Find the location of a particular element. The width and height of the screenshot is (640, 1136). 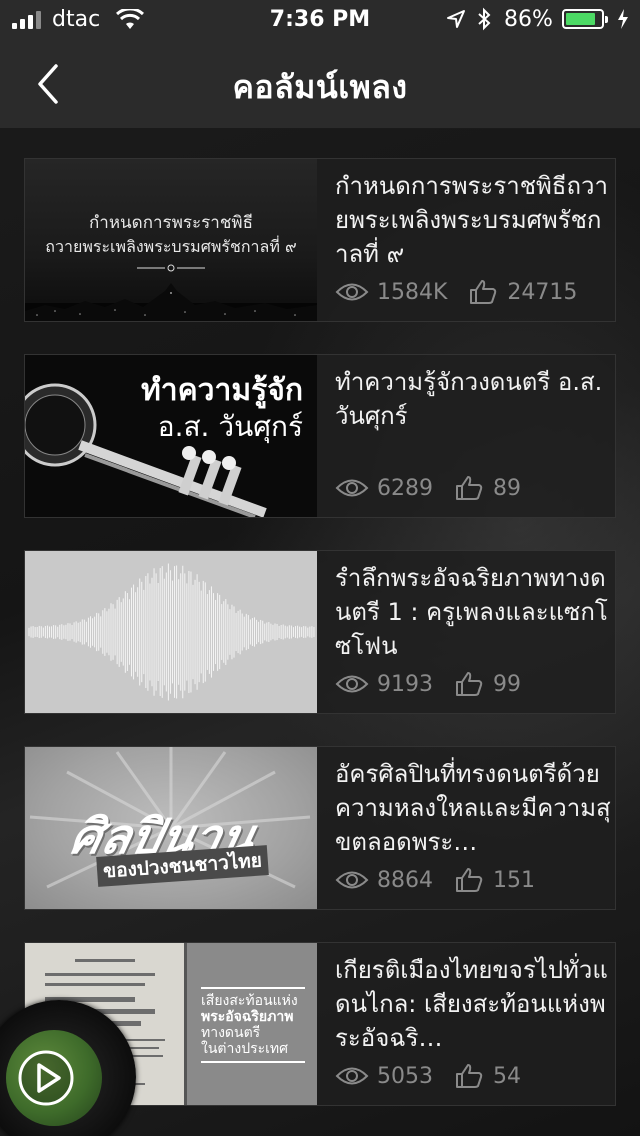

article-thumbnail: ทำความรู้จัก อ.ส. วันศุกร์ is located at coordinates (171, 436).